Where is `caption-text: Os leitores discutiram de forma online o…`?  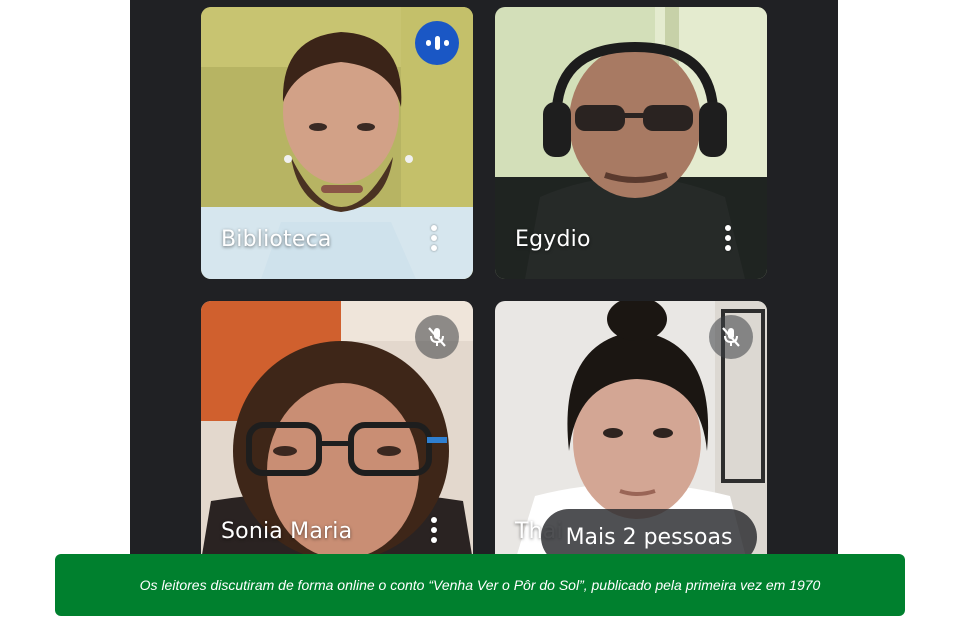
caption-text: Os leitores discutiram de forma online o… is located at coordinates (480, 585).